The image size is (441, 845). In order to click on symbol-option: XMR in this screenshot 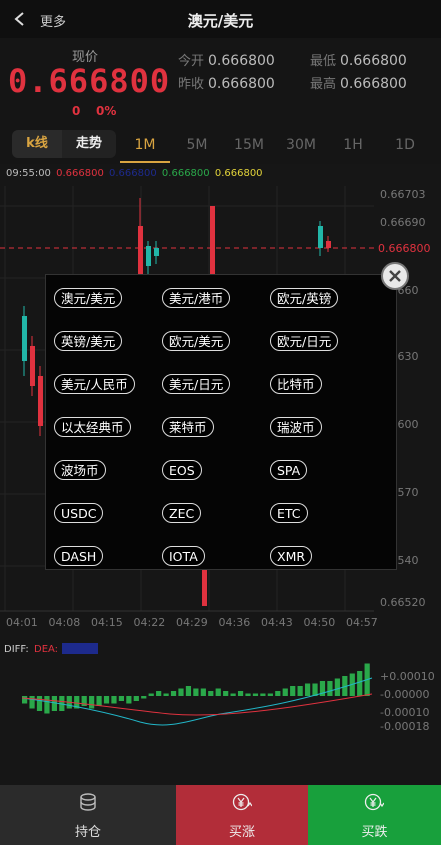, I will do `click(291, 556)`.